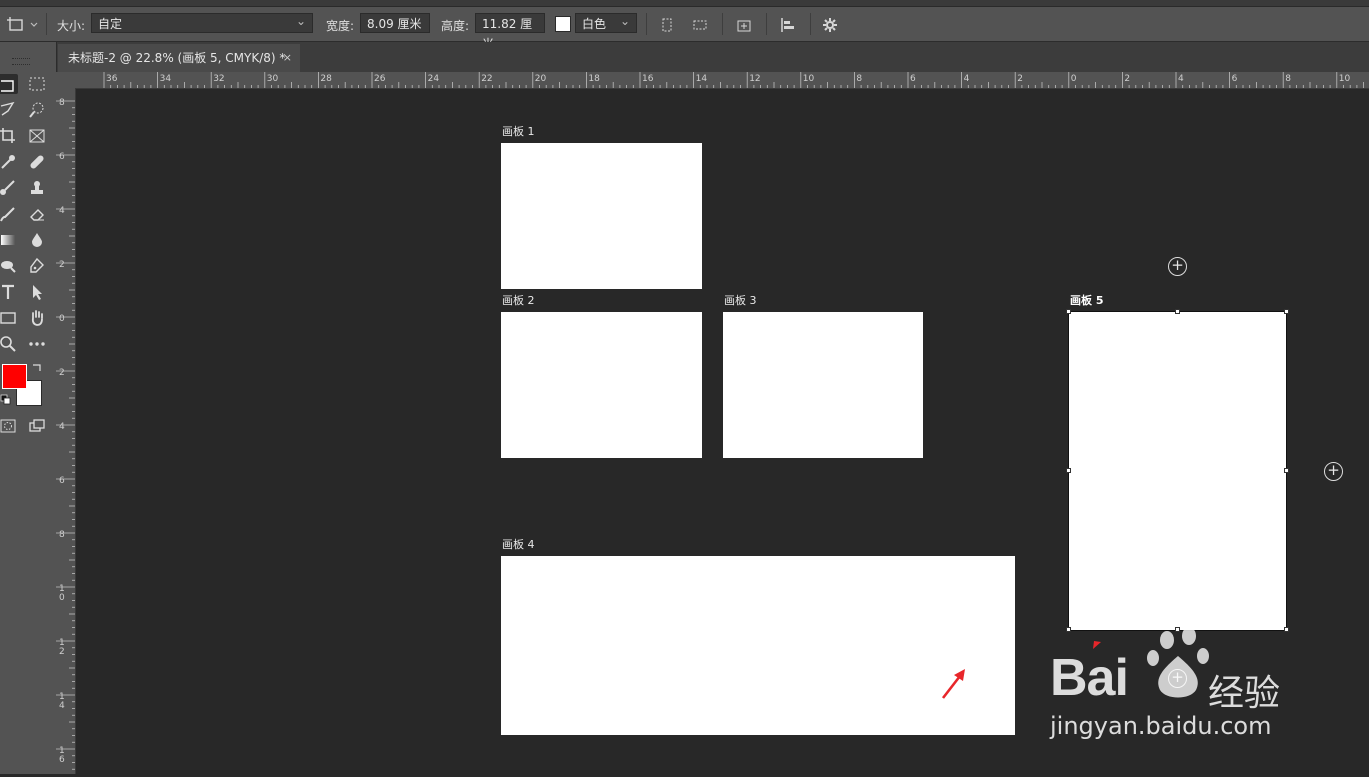  What do you see at coordinates (37, 136) in the screenshot?
I see `frame-tool` at bounding box center [37, 136].